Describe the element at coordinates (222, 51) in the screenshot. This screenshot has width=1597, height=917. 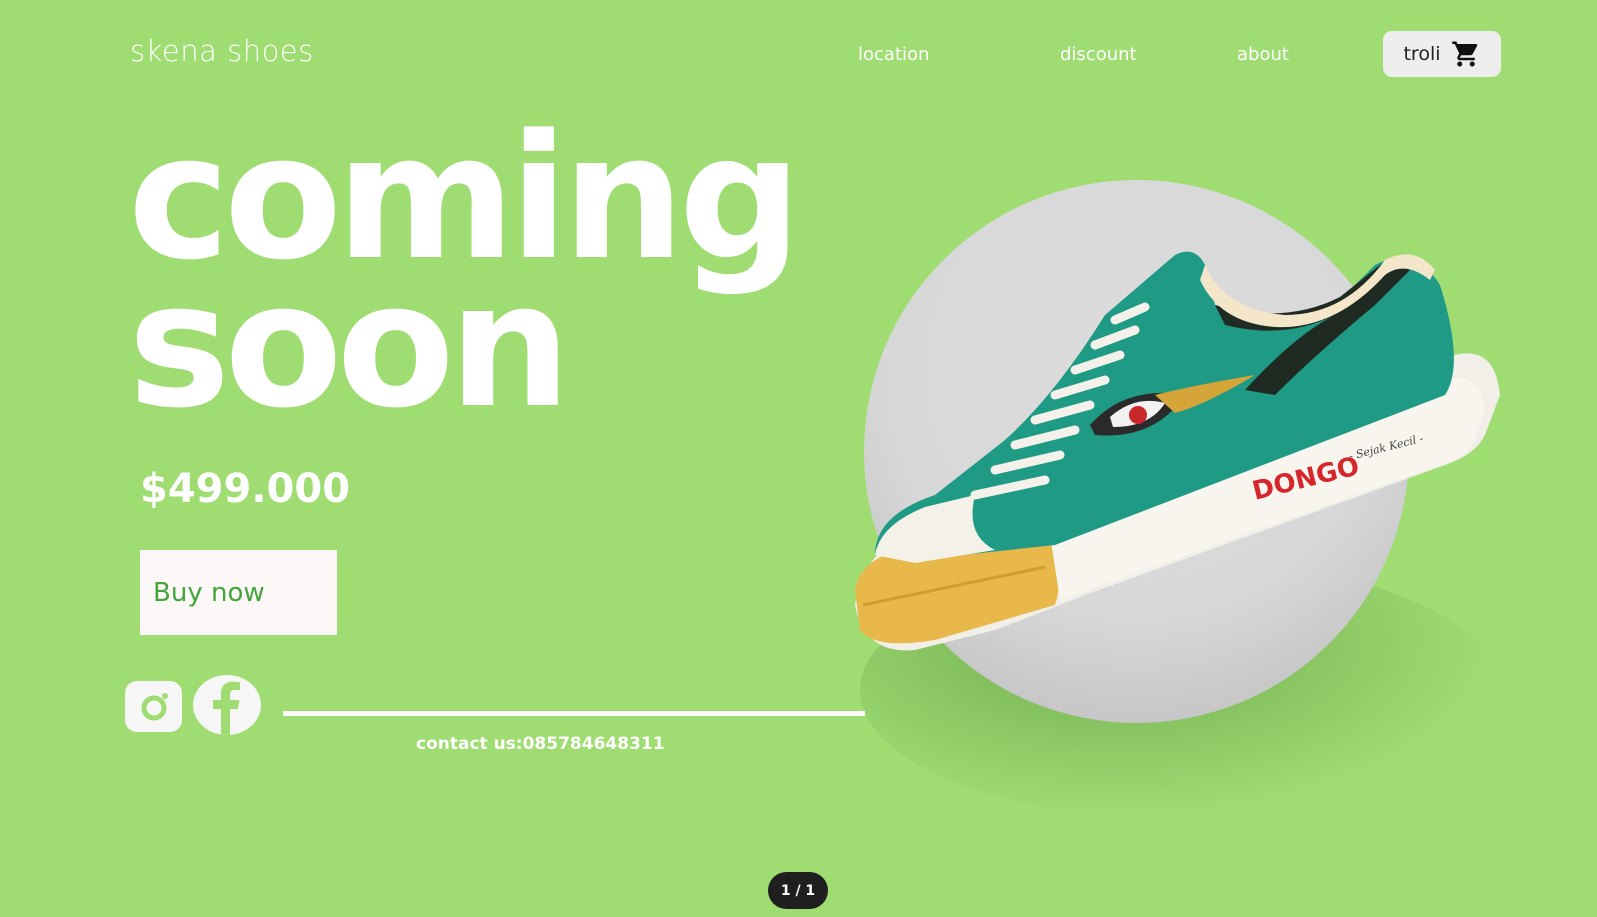
I see `brand-logo: skena shoes` at that location.